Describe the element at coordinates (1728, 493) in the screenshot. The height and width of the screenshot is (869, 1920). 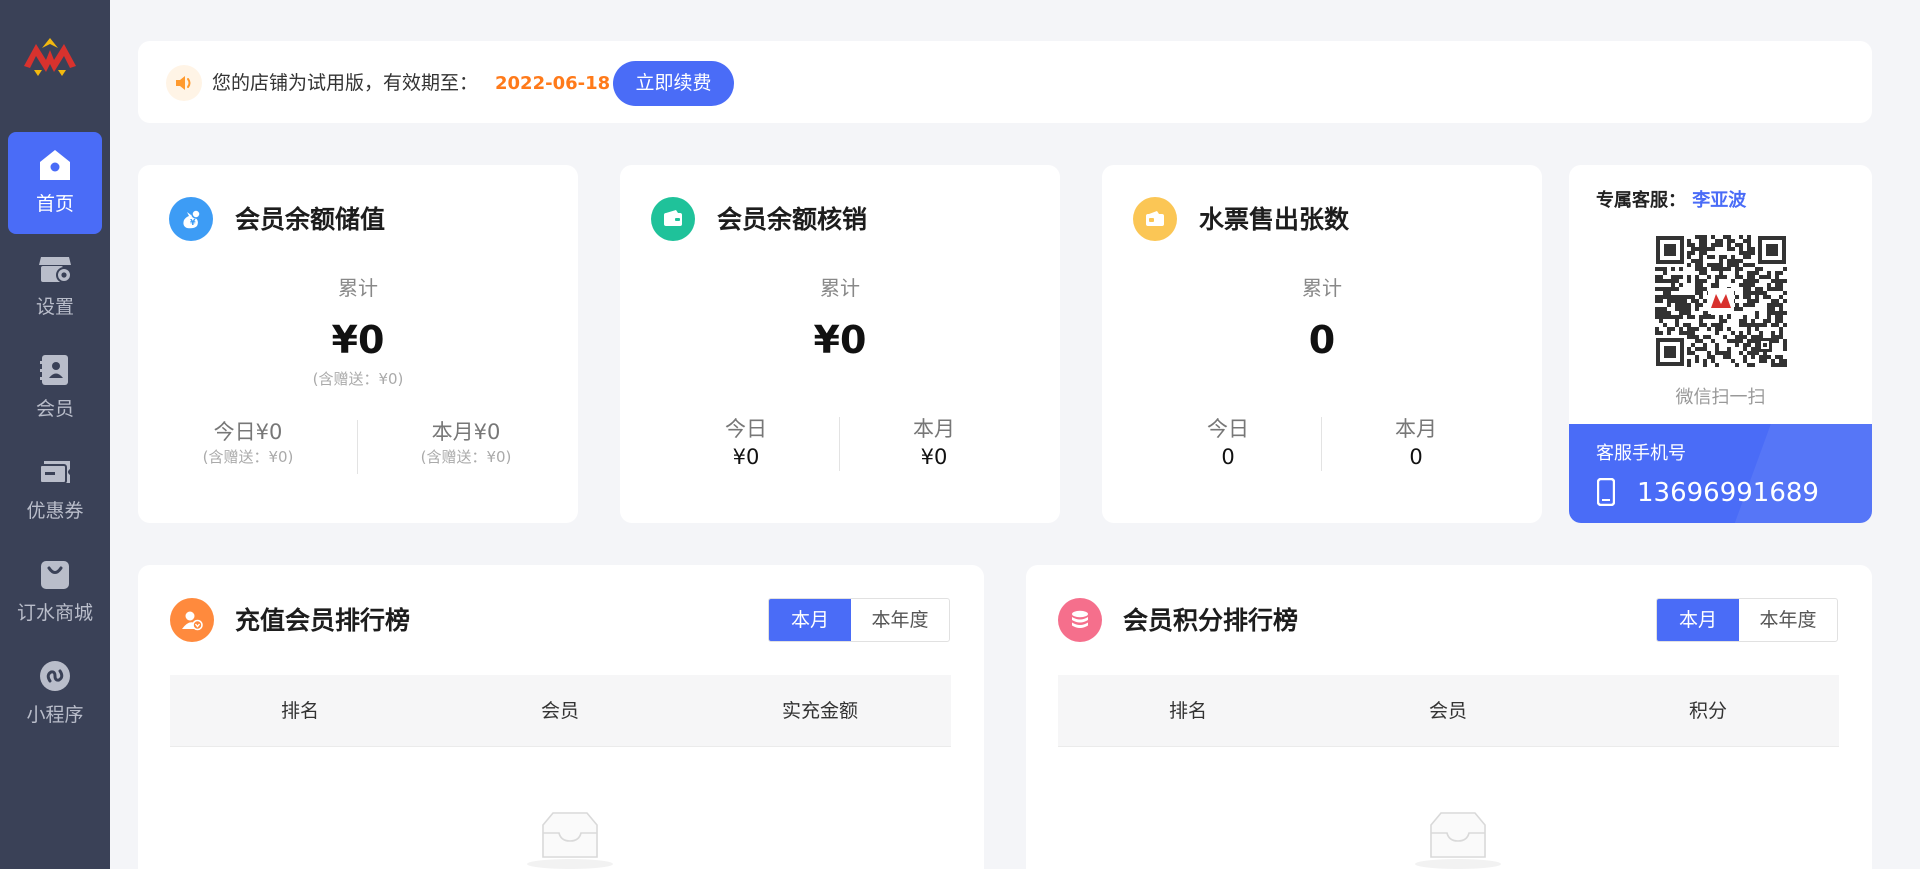
I see `phone-number: 13696991689` at that location.